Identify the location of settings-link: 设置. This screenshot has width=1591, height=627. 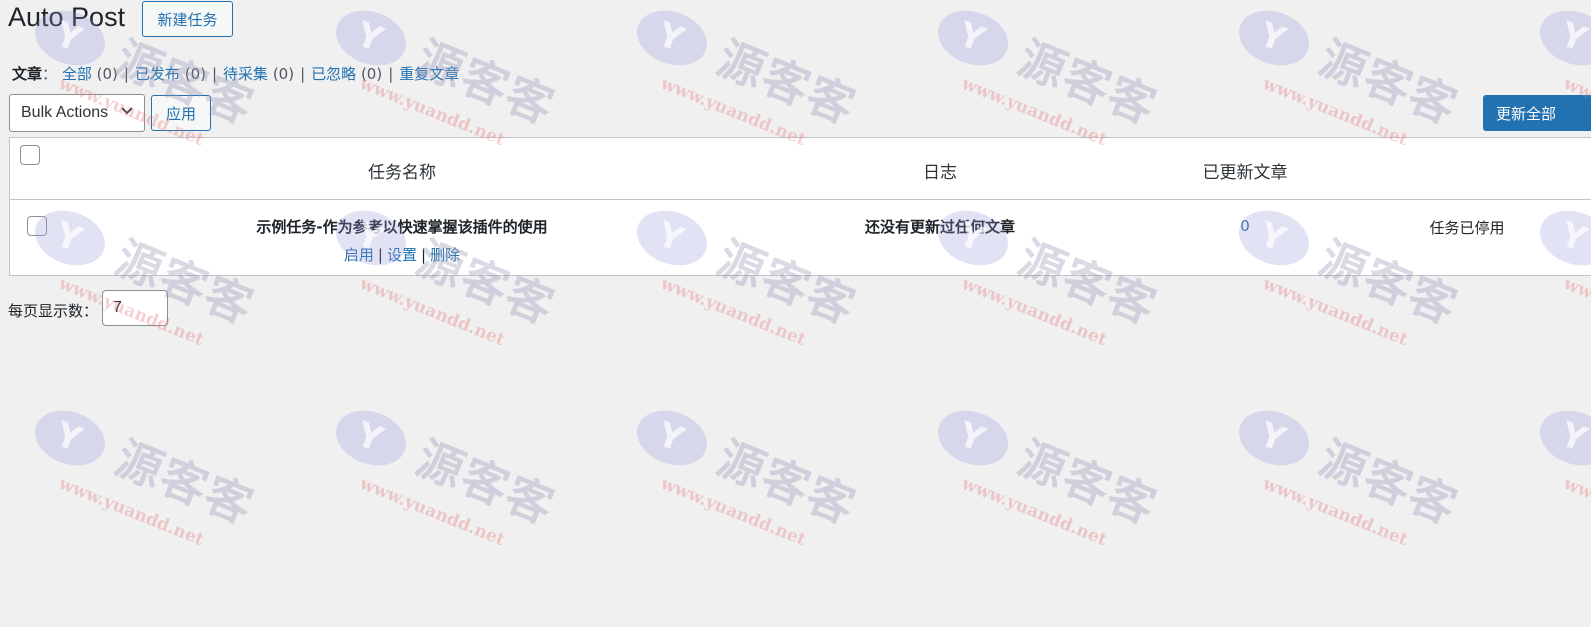
(402, 255).